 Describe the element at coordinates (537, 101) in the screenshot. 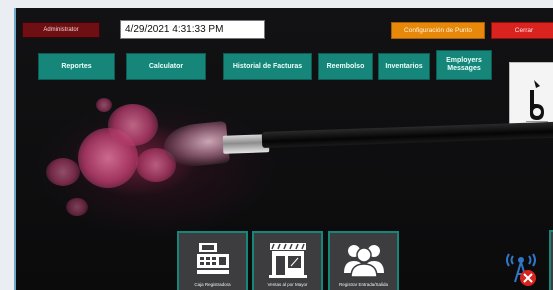

I see `logo-icon` at that location.